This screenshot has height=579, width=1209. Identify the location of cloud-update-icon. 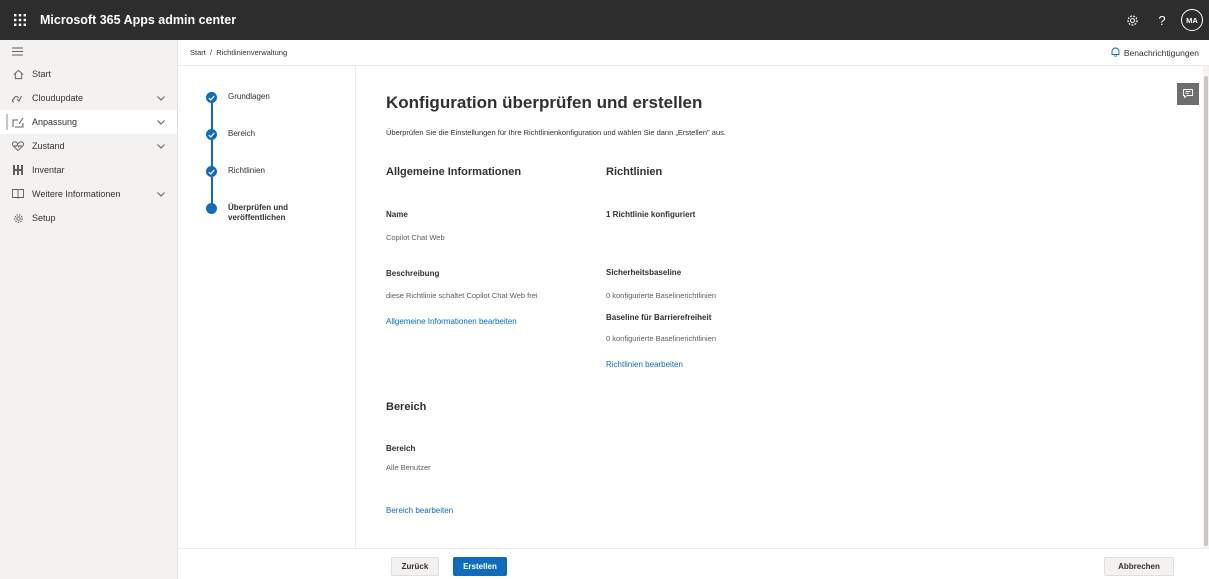
(18, 98).